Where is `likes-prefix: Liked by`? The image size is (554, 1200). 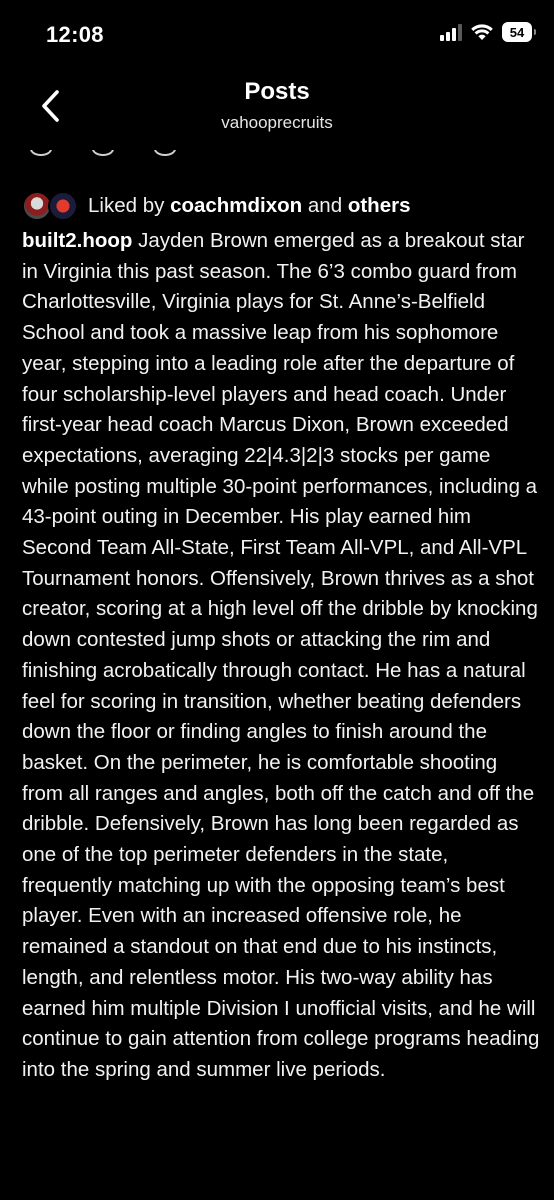
likes-prefix: Liked by is located at coordinates (126, 205).